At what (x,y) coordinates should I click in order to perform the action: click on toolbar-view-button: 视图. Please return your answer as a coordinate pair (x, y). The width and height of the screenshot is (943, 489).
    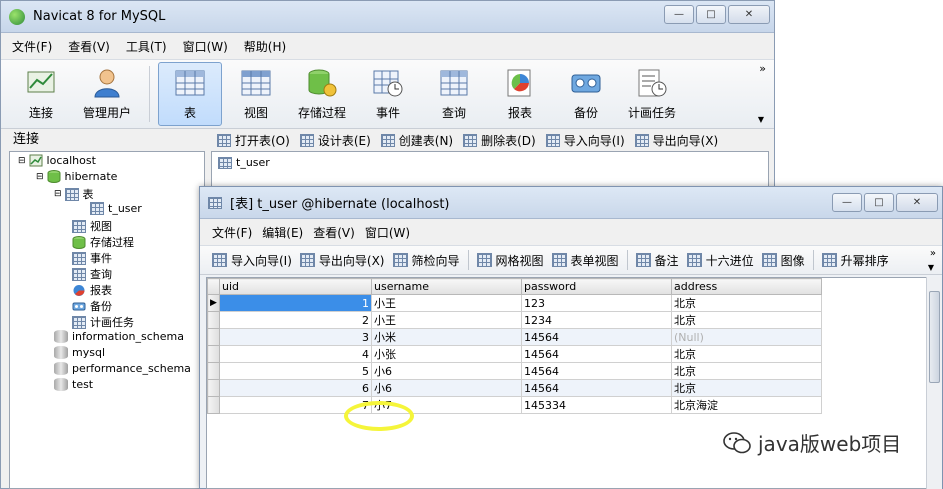
    Looking at the image, I should click on (256, 94).